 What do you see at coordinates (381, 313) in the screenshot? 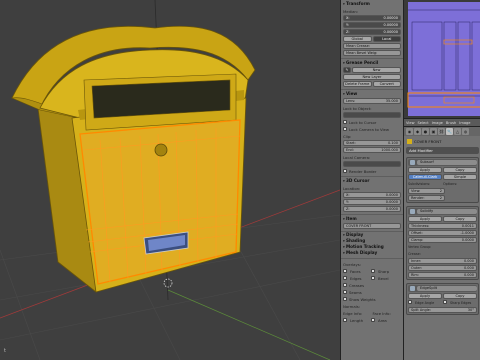
I see `face-info-label: Face Info:` at bounding box center [381, 313].